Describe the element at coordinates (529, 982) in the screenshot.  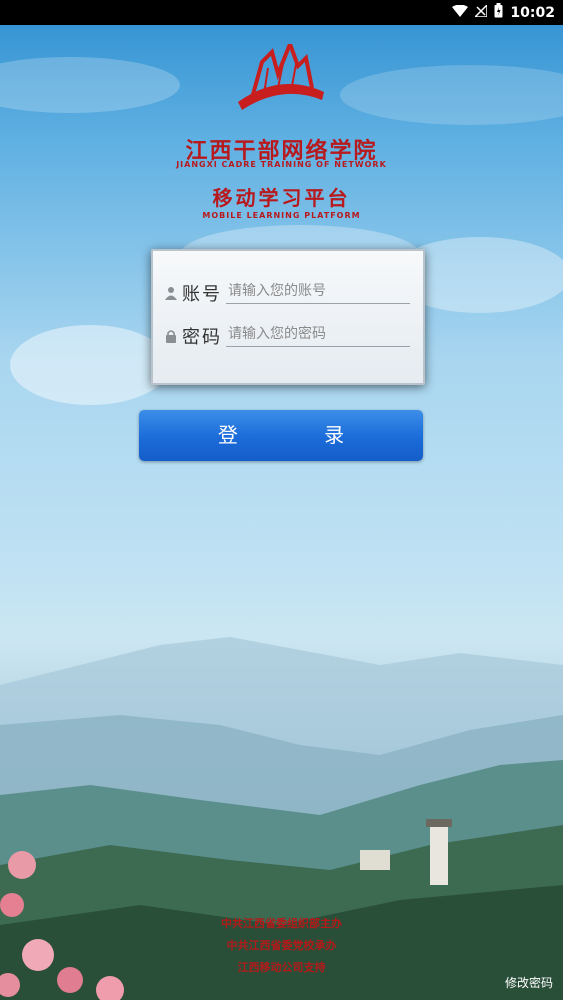
I see `change-password-link: 修改密码` at that location.